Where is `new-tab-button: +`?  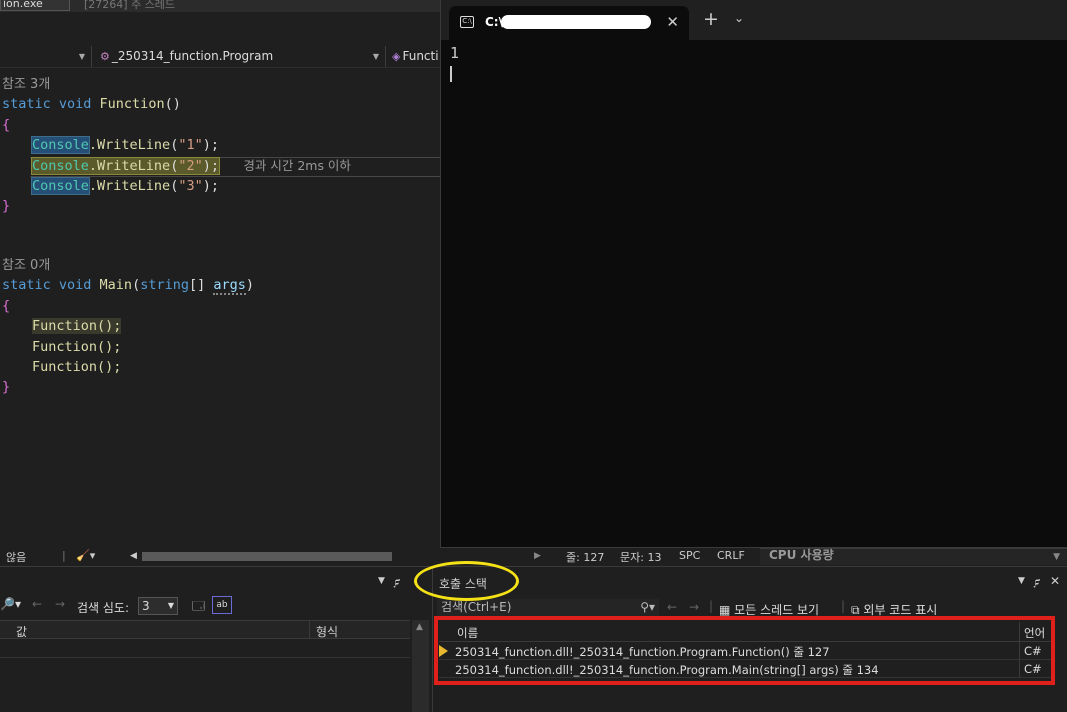
new-tab-button: + is located at coordinates (711, 19).